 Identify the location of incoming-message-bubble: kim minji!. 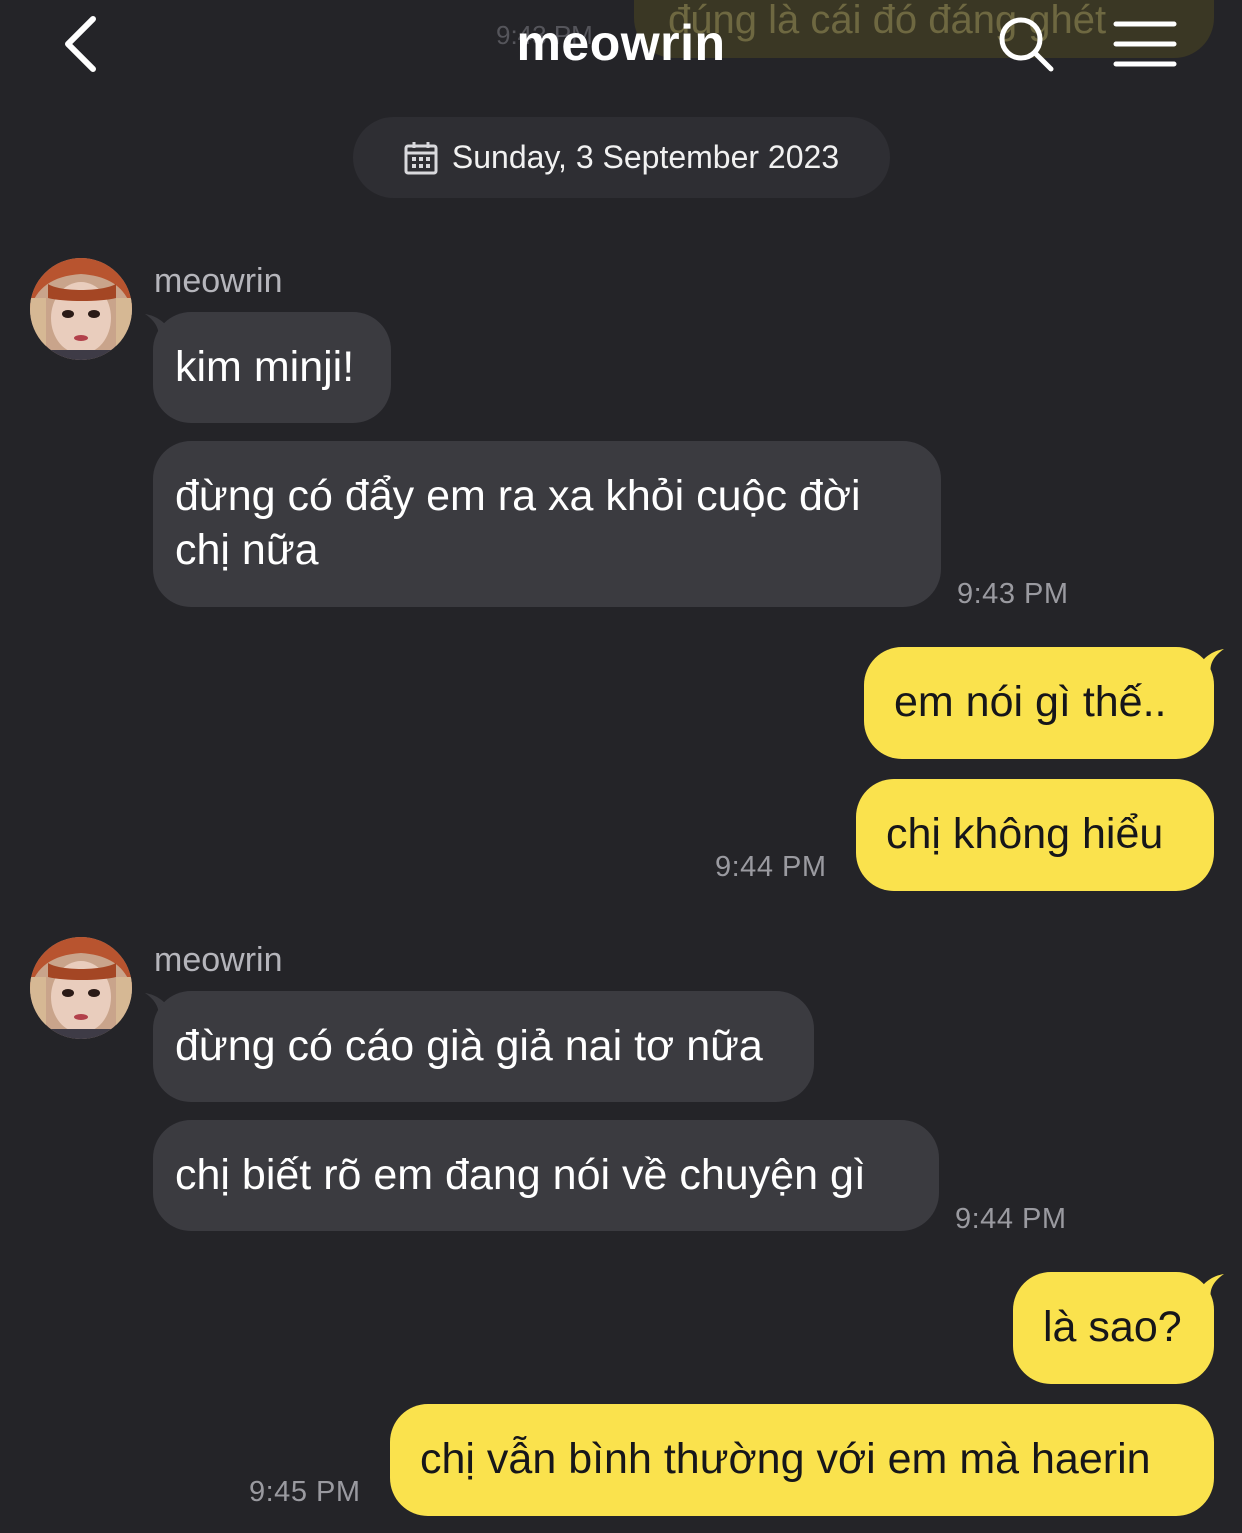
(272, 367).